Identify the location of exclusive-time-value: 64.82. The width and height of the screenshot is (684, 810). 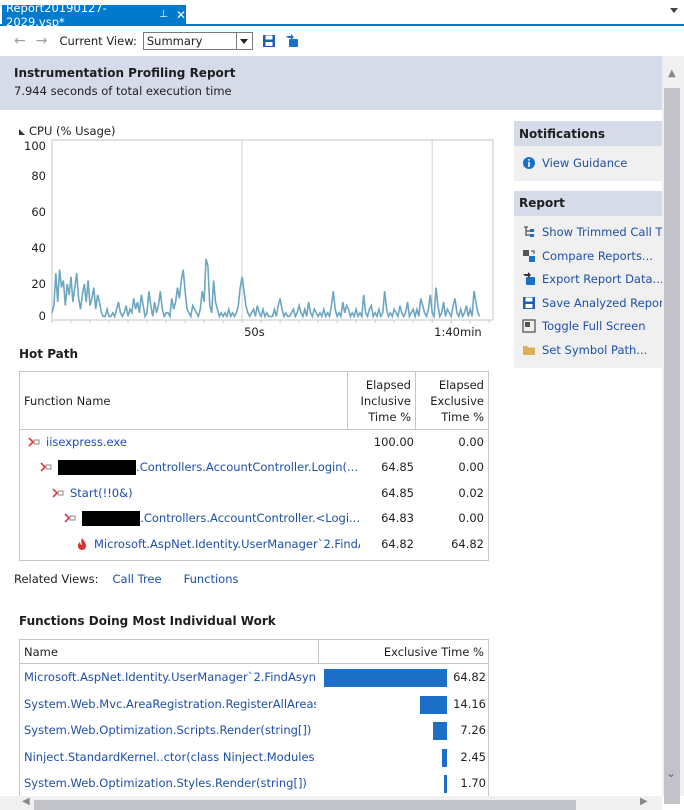
(469, 677).